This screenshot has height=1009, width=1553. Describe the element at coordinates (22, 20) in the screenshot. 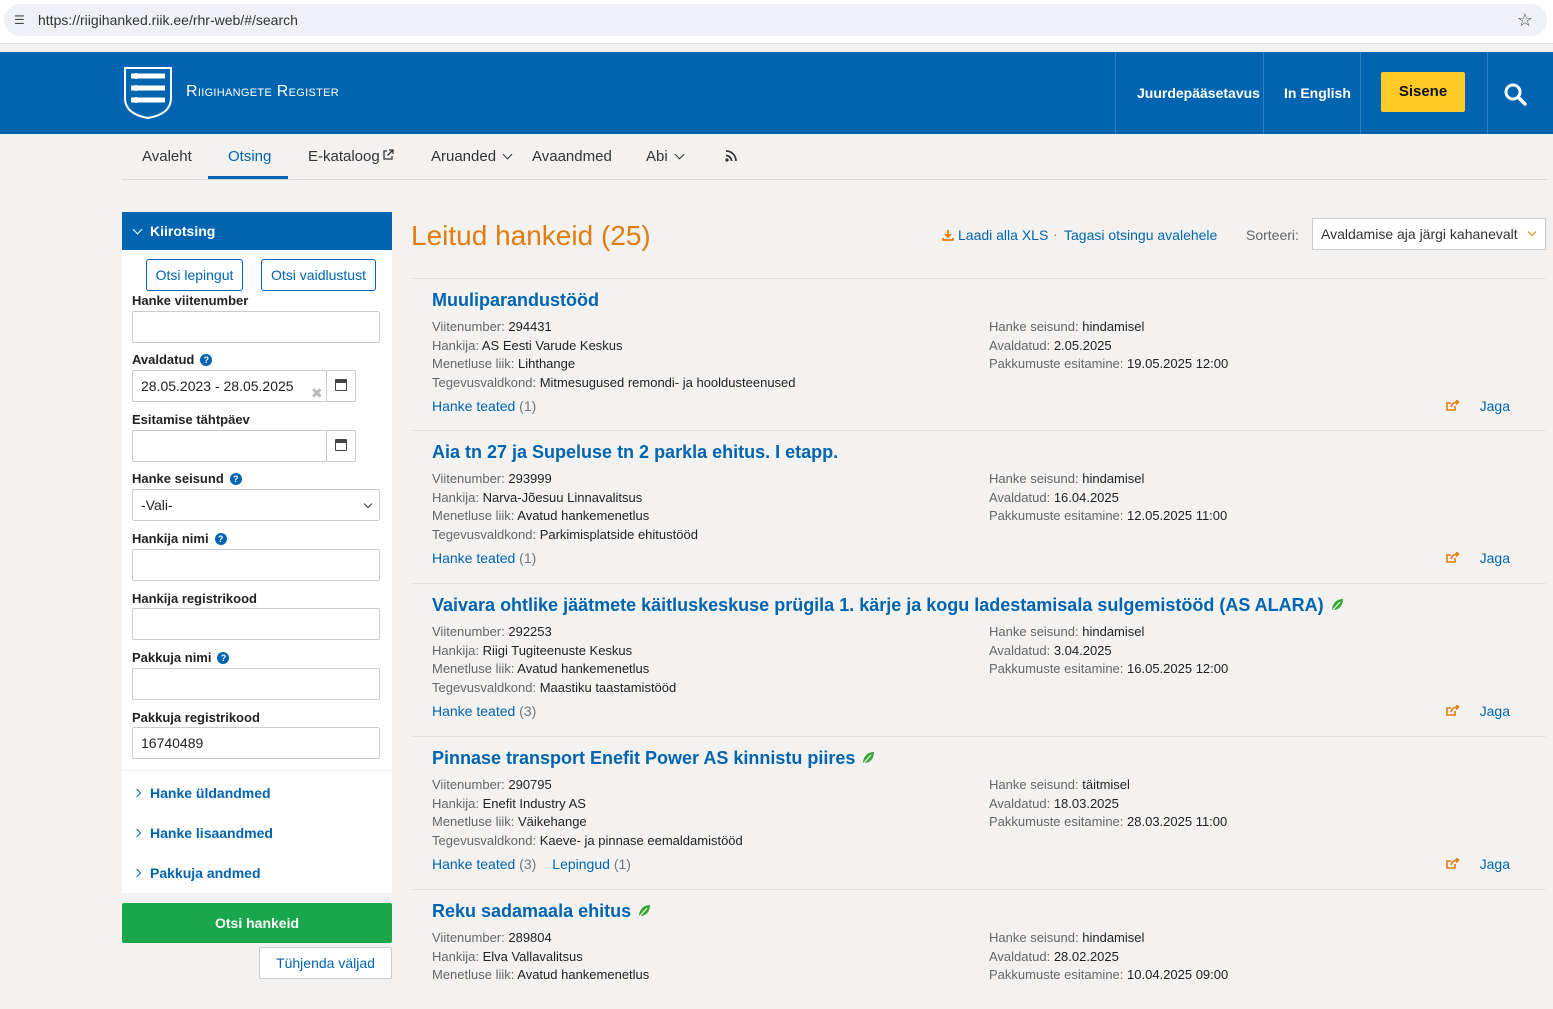

I see `site-settings-icon: ☰` at that location.